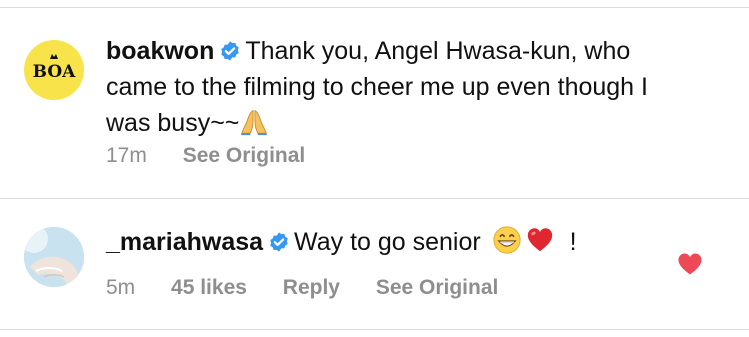 Image resolution: width=749 pixels, height=337 pixels. Describe the element at coordinates (311, 287) in the screenshot. I see `reply-button: Reply` at that location.